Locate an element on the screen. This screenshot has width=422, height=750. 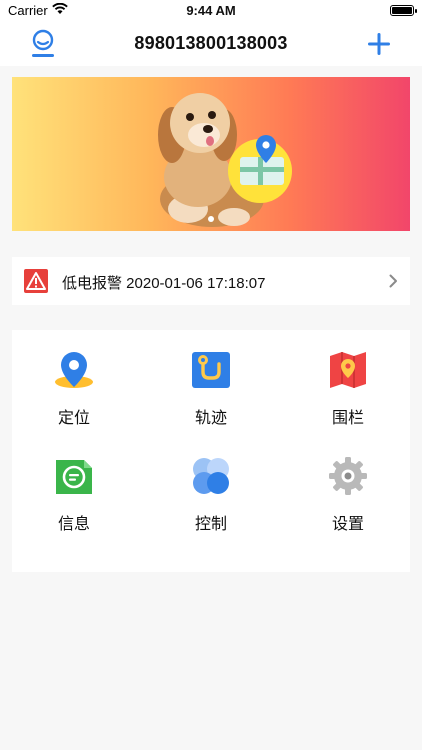
feature-label: 定位 is located at coordinates (73, 418).